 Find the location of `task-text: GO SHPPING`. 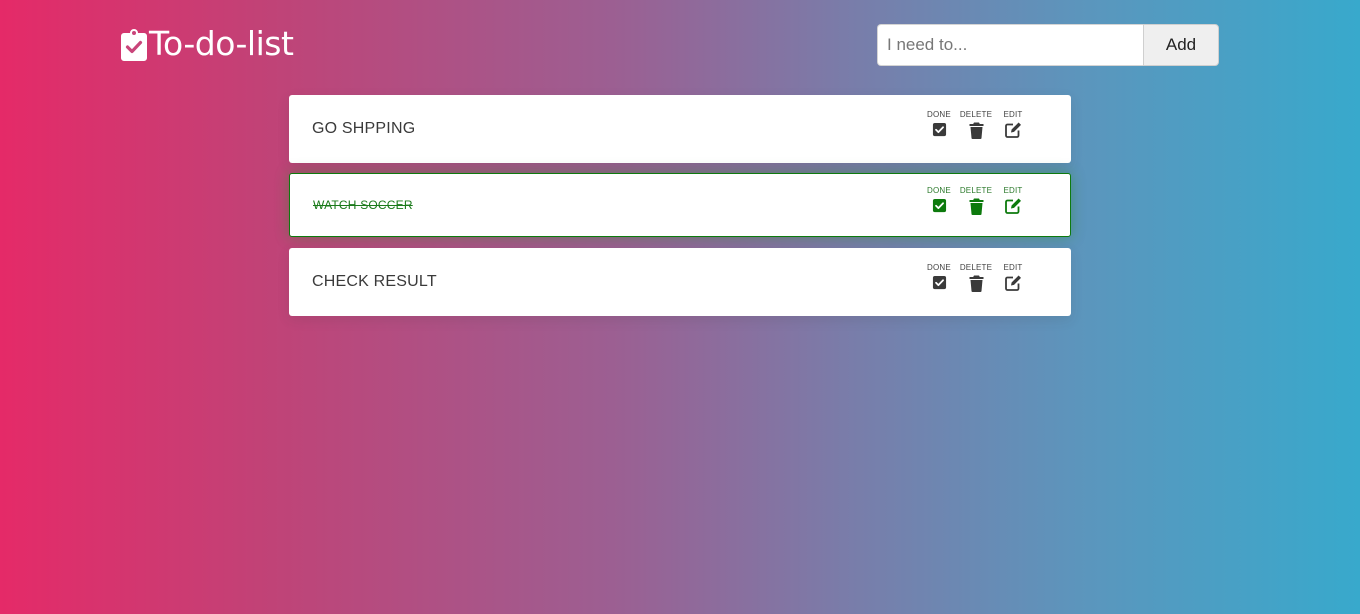

task-text: GO SHPPING is located at coordinates (364, 128).